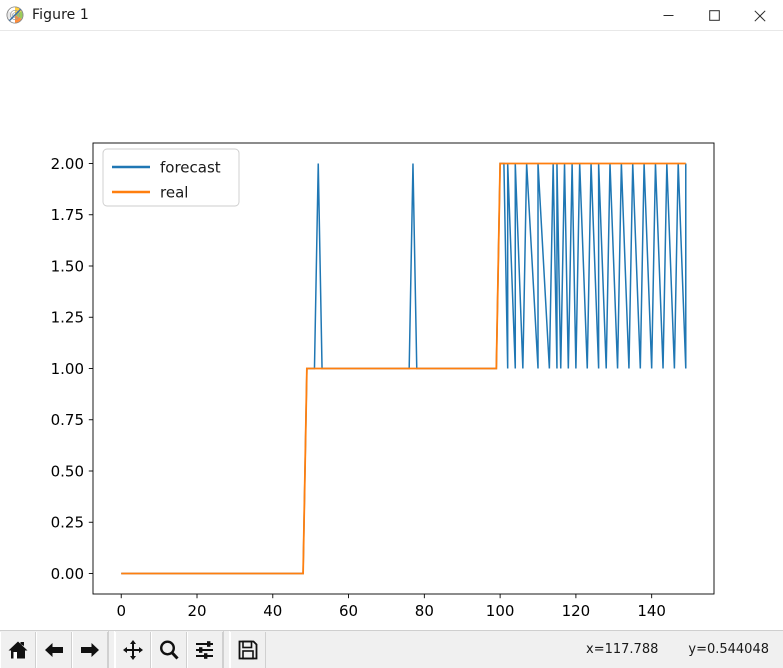  What do you see at coordinates (67, 420) in the screenshot?
I see `y-tick-label: 0.75` at bounding box center [67, 420].